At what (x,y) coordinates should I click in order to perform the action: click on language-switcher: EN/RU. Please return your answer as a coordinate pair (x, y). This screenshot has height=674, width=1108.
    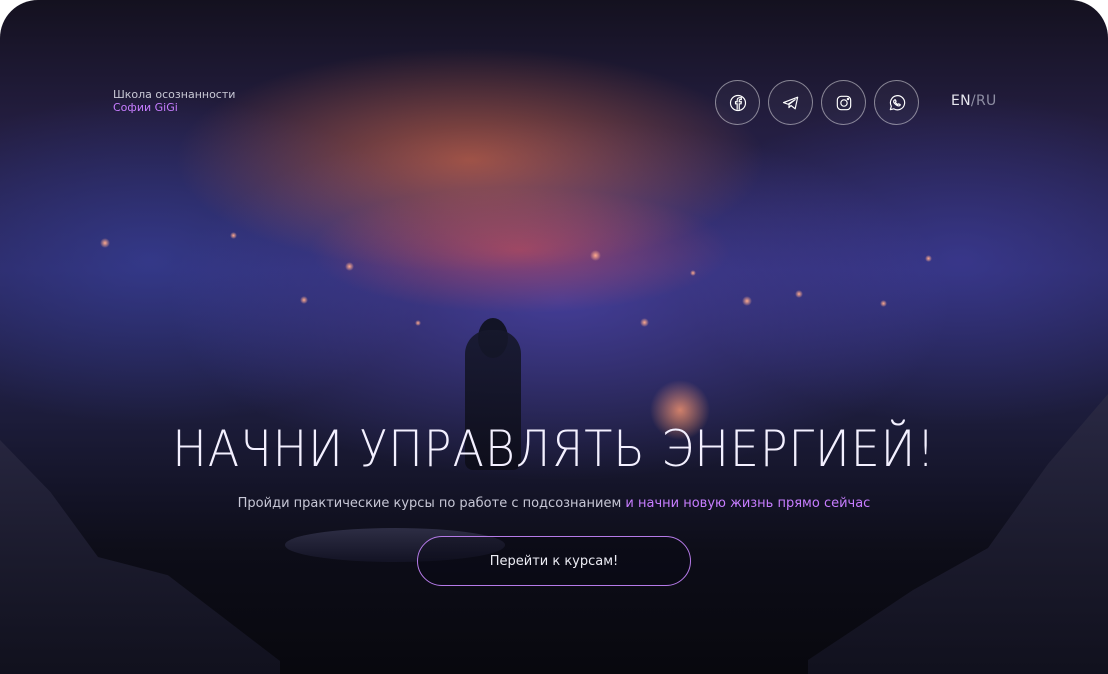
    Looking at the image, I should click on (974, 101).